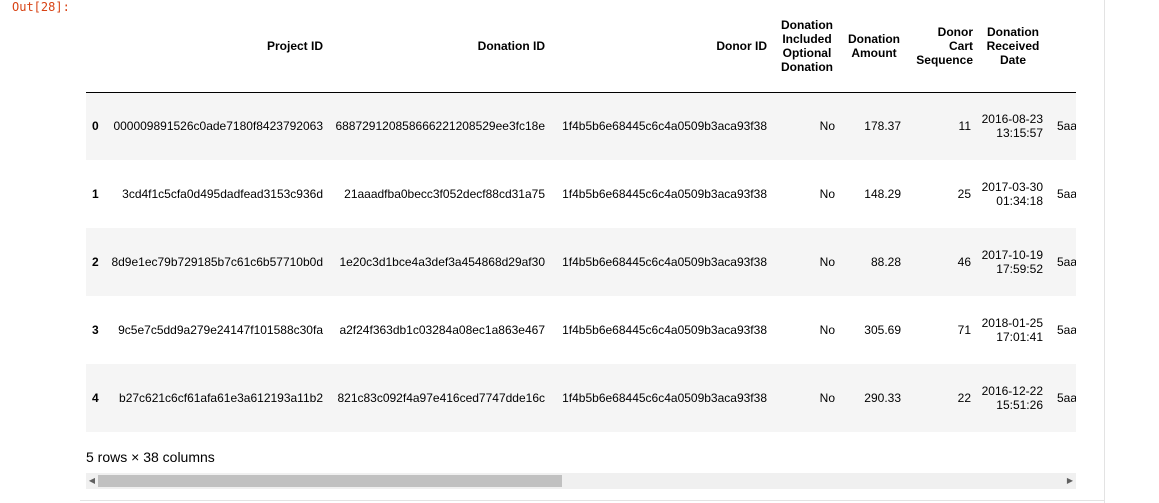 Image resolution: width=1159 pixels, height=503 pixels. I want to click on cell-project-id: 000009891526c0ade7180f8423792063, so click(218, 126).